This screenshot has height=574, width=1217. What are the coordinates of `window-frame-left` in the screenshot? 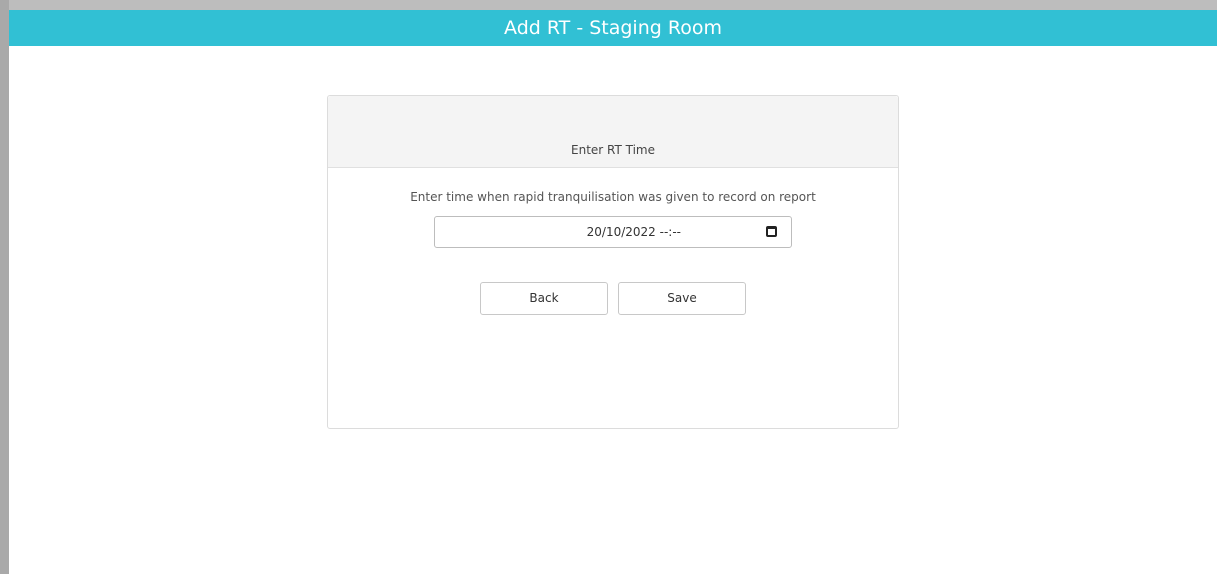 It's located at (4, 287).